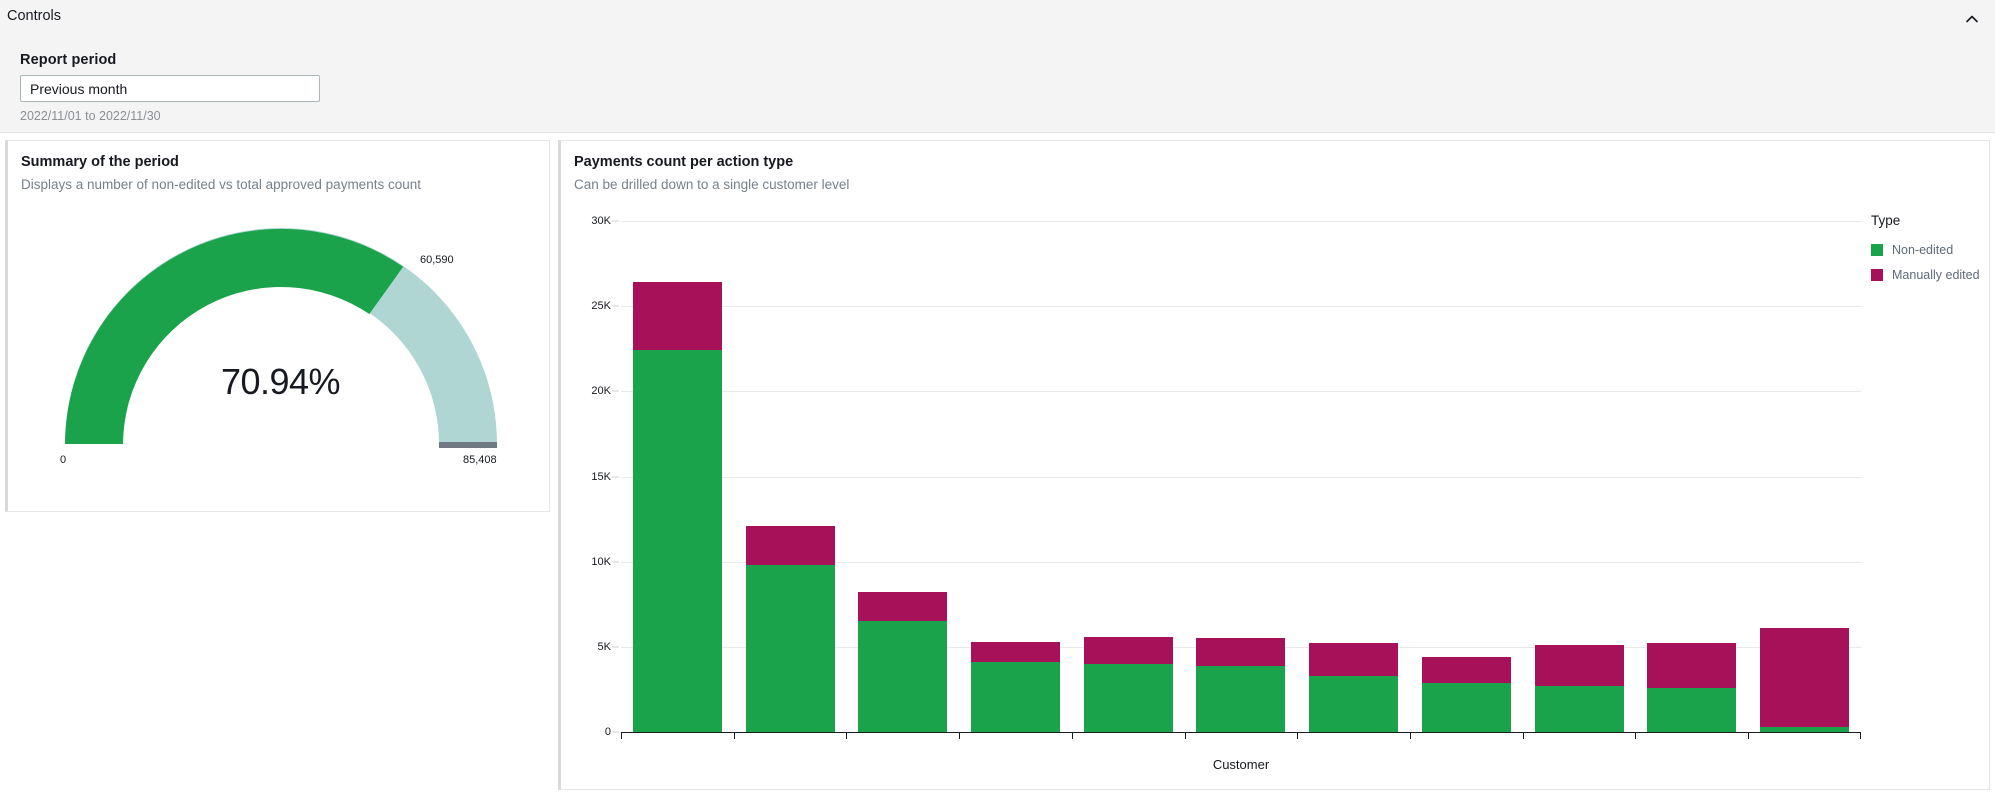  I want to click on summary-panel-title: Summary of the period, so click(100, 162).